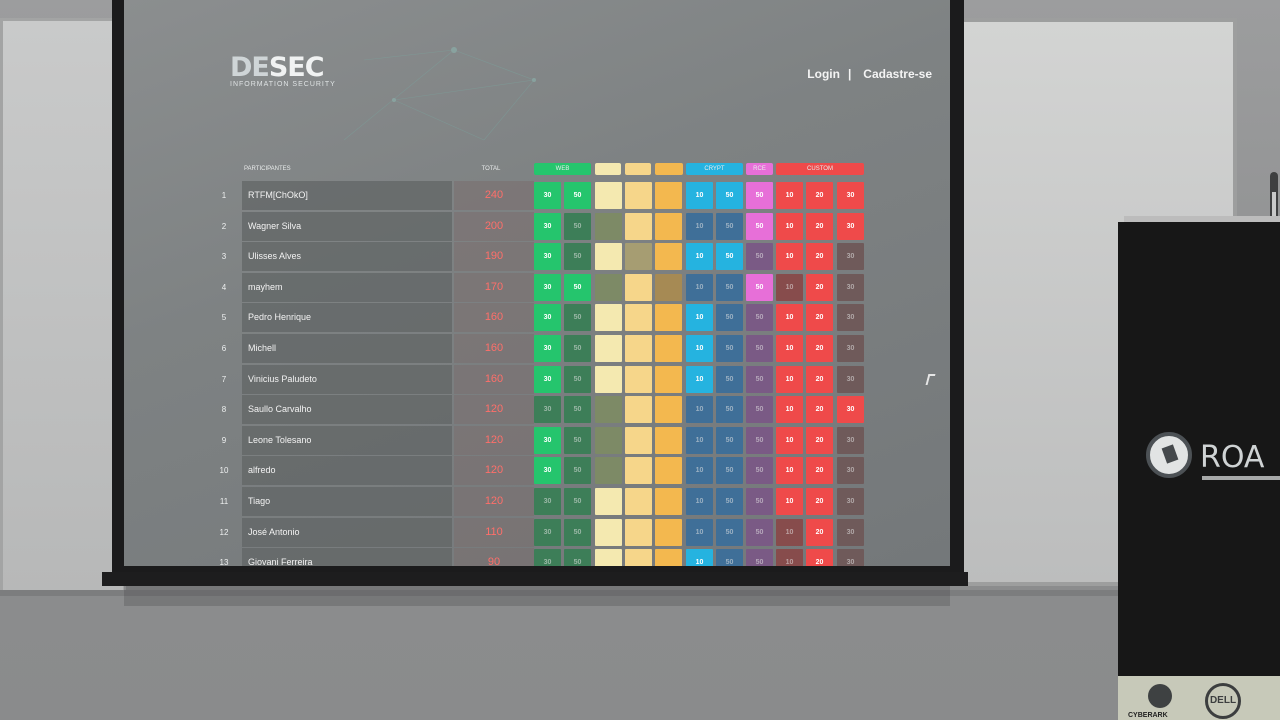 The height and width of the screenshot is (720, 1280). Describe the element at coordinates (347, 318) in the screenshot. I see `participant-name: Pedro Henrique` at that location.